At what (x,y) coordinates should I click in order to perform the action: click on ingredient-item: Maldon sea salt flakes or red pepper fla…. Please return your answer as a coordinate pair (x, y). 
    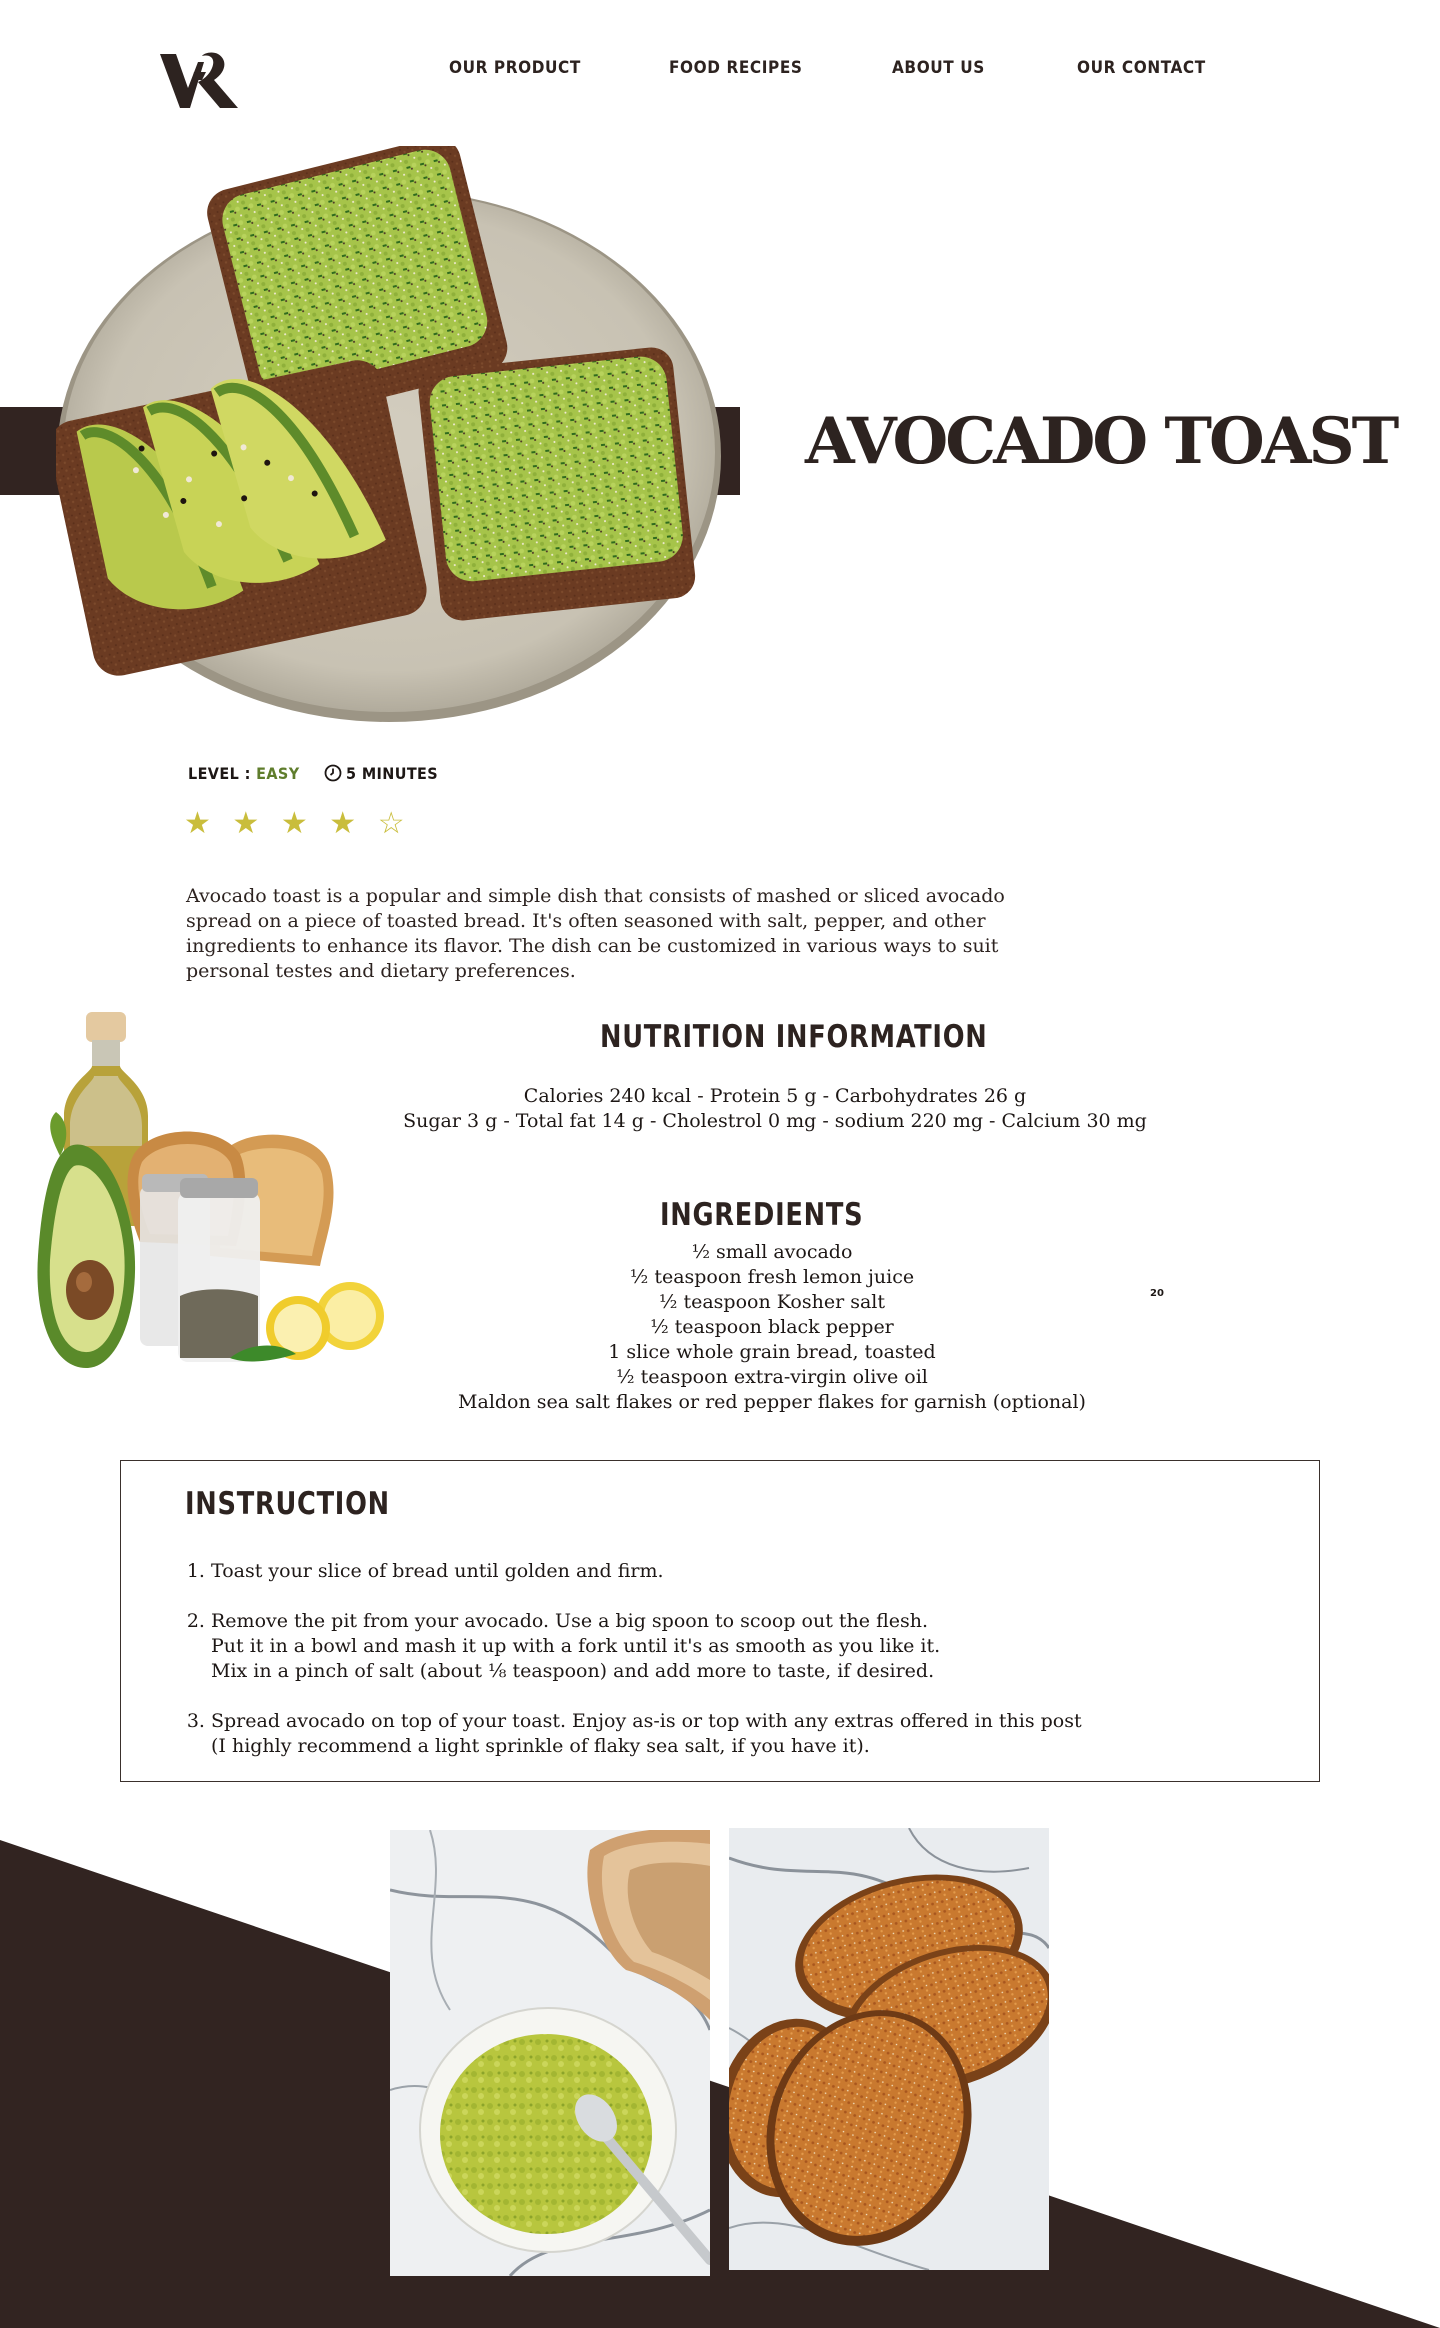
    Looking at the image, I should click on (772, 1402).